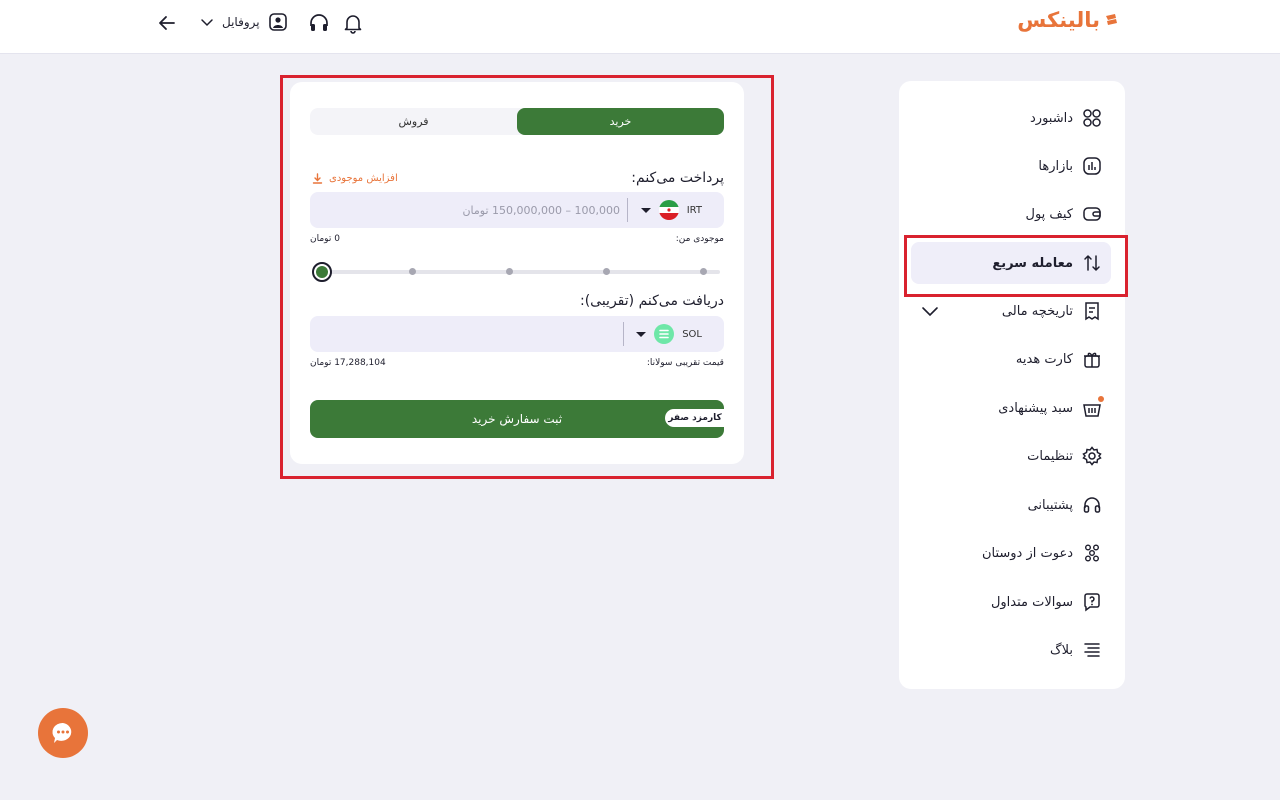  What do you see at coordinates (1050, 456) in the screenshot?
I see `sidebar-item-label: تنظیمات` at bounding box center [1050, 456].